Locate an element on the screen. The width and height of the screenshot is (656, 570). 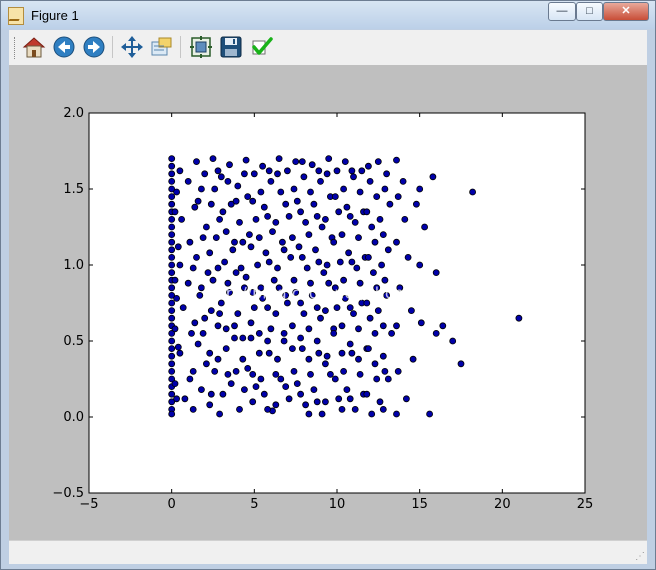
x-tick-label: 15 is located at coordinates (419, 504).